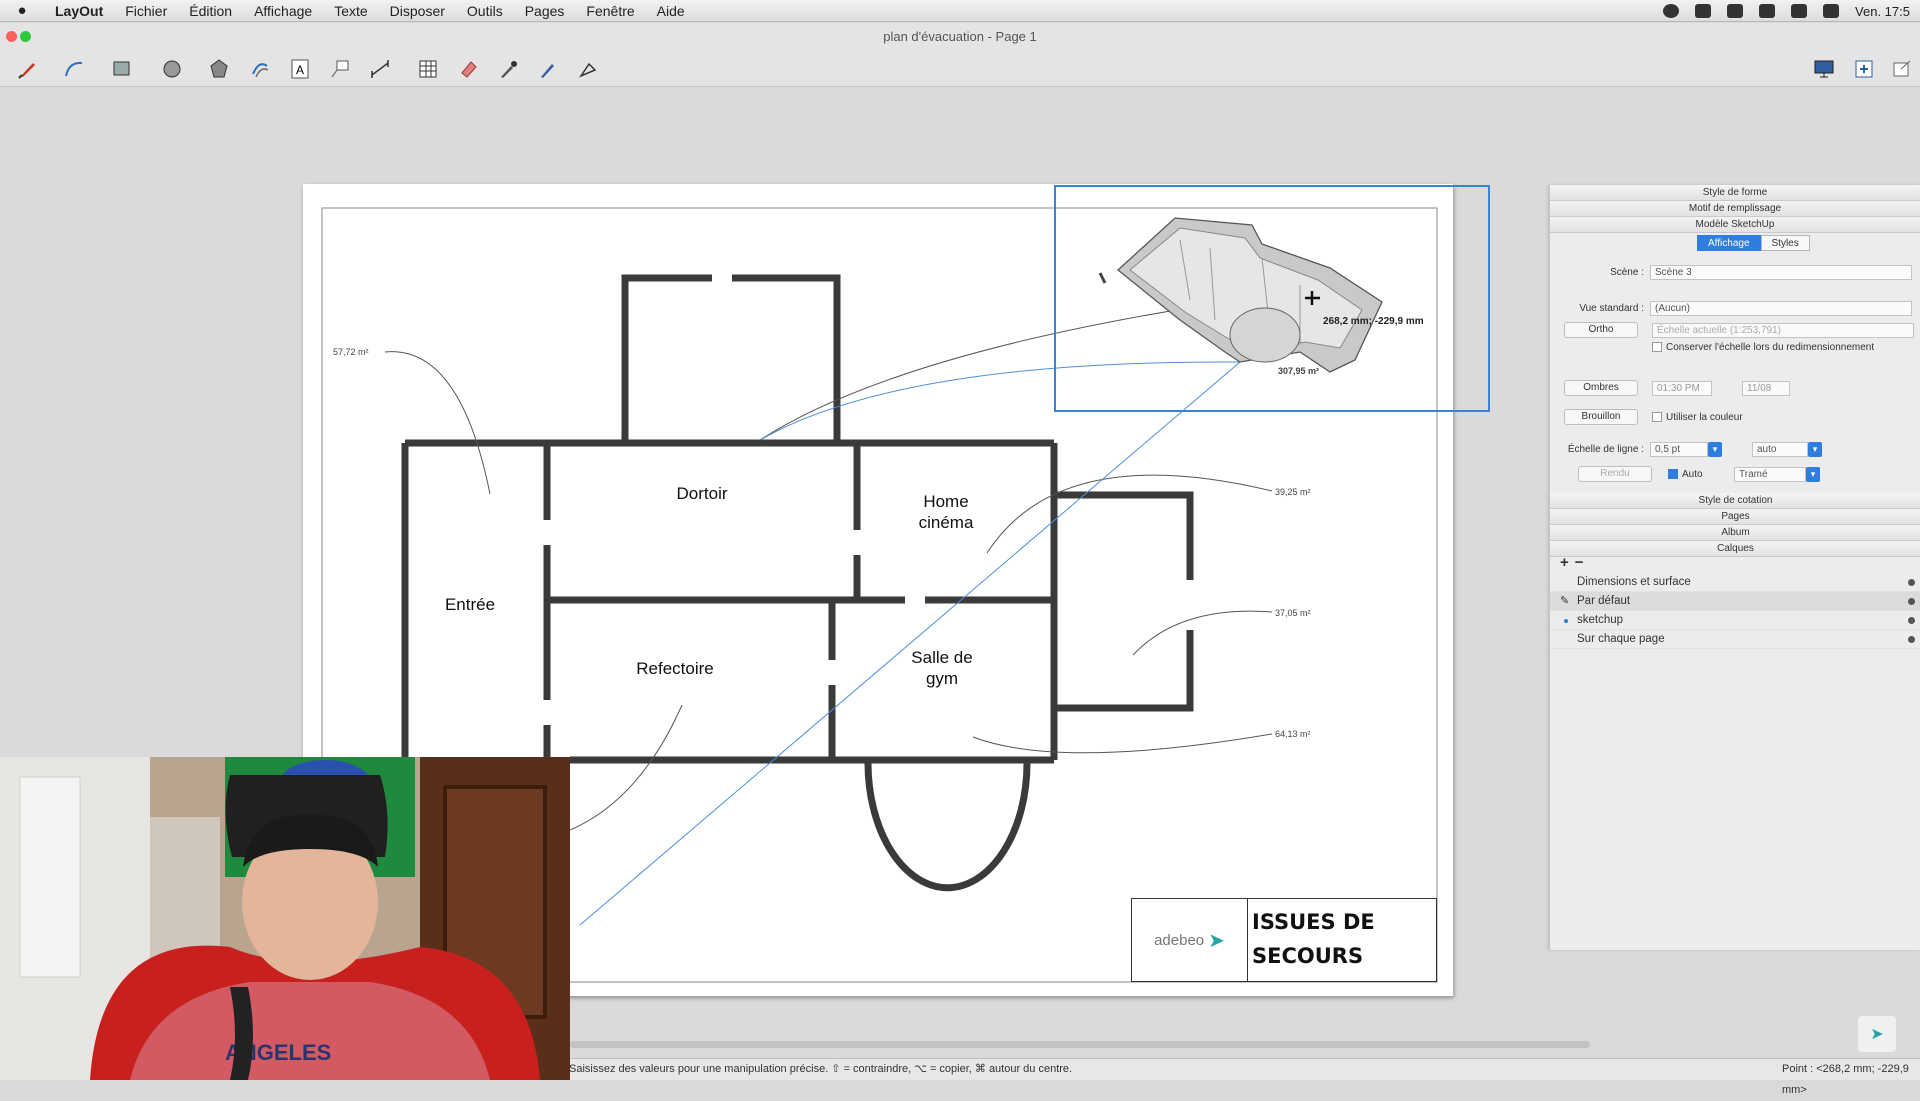 The image size is (1920, 1101). What do you see at coordinates (1735, 620) in the screenshot?
I see `layer-item: sketchup` at bounding box center [1735, 620].